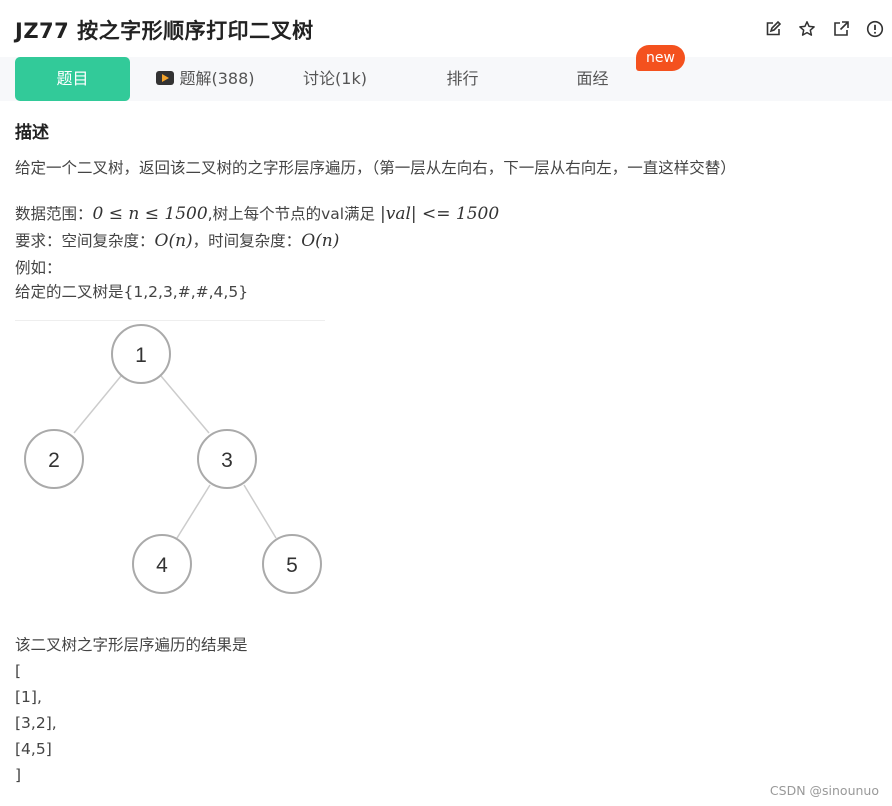  I want to click on range-math-val: |val| <= 1500, so click(440, 214).